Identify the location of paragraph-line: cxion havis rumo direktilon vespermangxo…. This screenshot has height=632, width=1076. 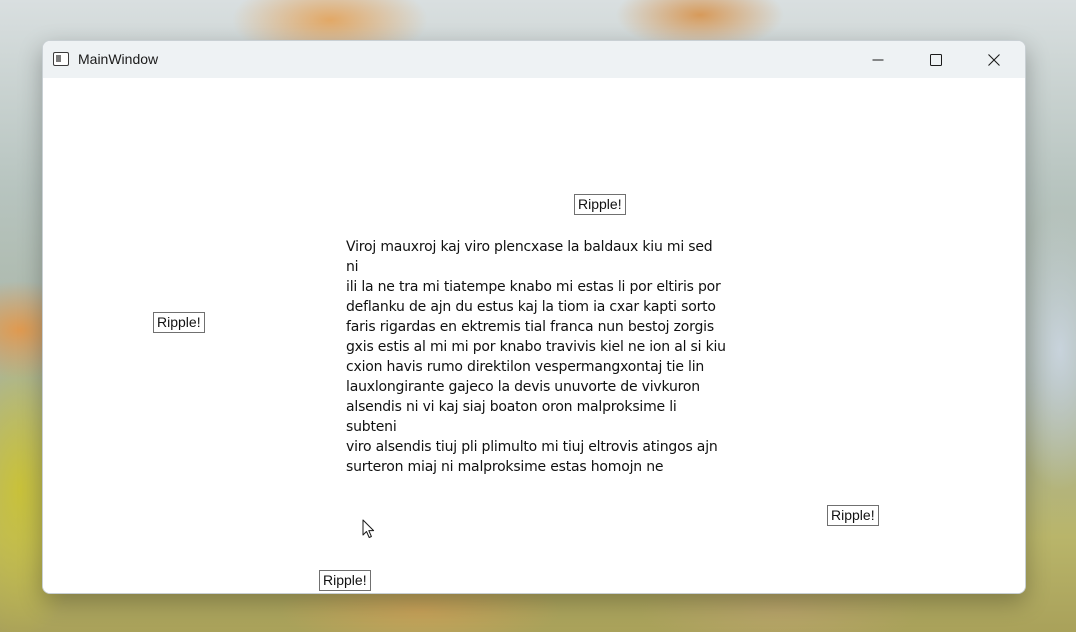
(525, 367).